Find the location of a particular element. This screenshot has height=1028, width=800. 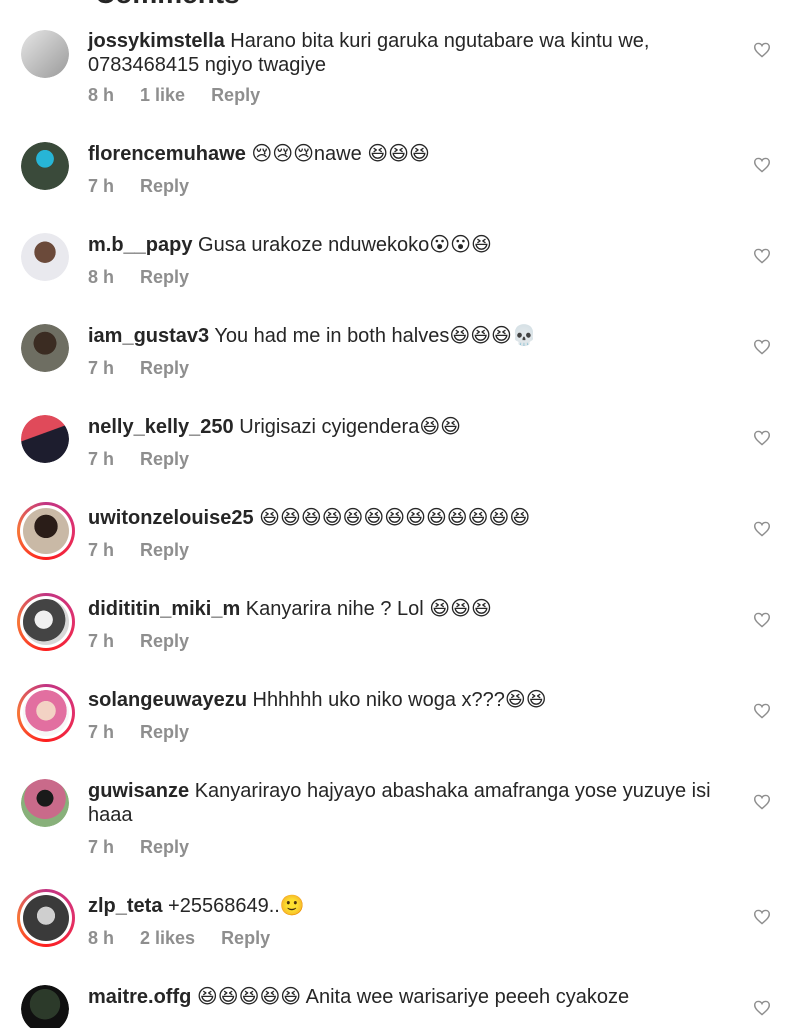

comment-username: iam_gustav3 is located at coordinates (148, 336).